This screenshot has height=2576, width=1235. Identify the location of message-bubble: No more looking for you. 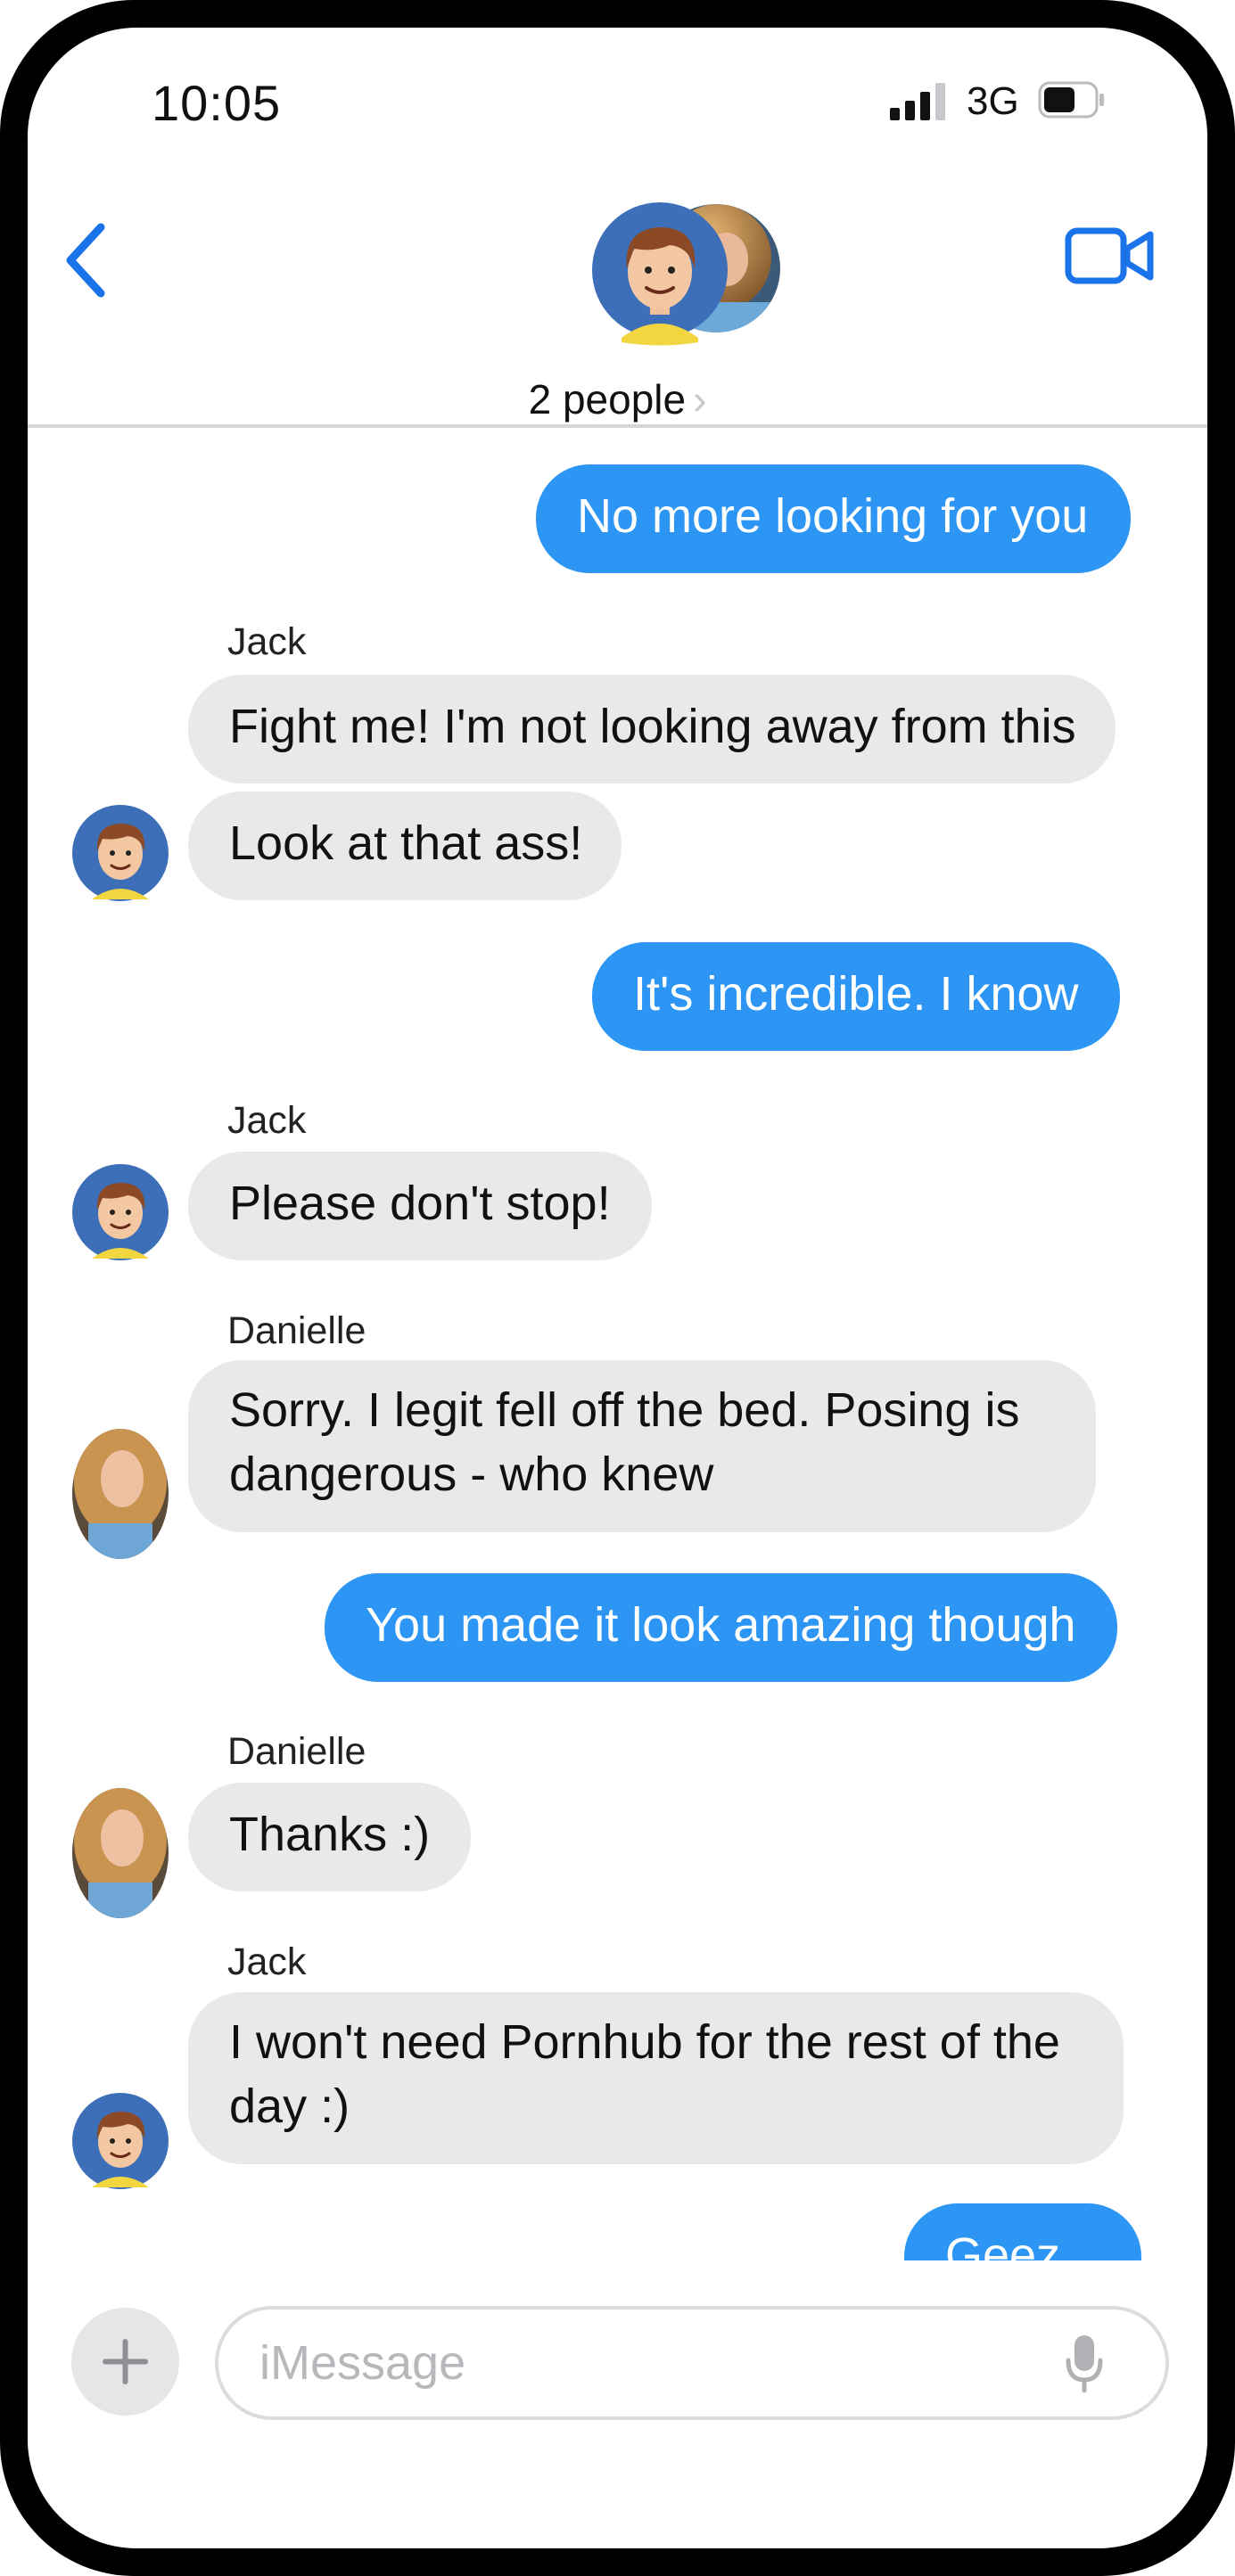
(834, 518).